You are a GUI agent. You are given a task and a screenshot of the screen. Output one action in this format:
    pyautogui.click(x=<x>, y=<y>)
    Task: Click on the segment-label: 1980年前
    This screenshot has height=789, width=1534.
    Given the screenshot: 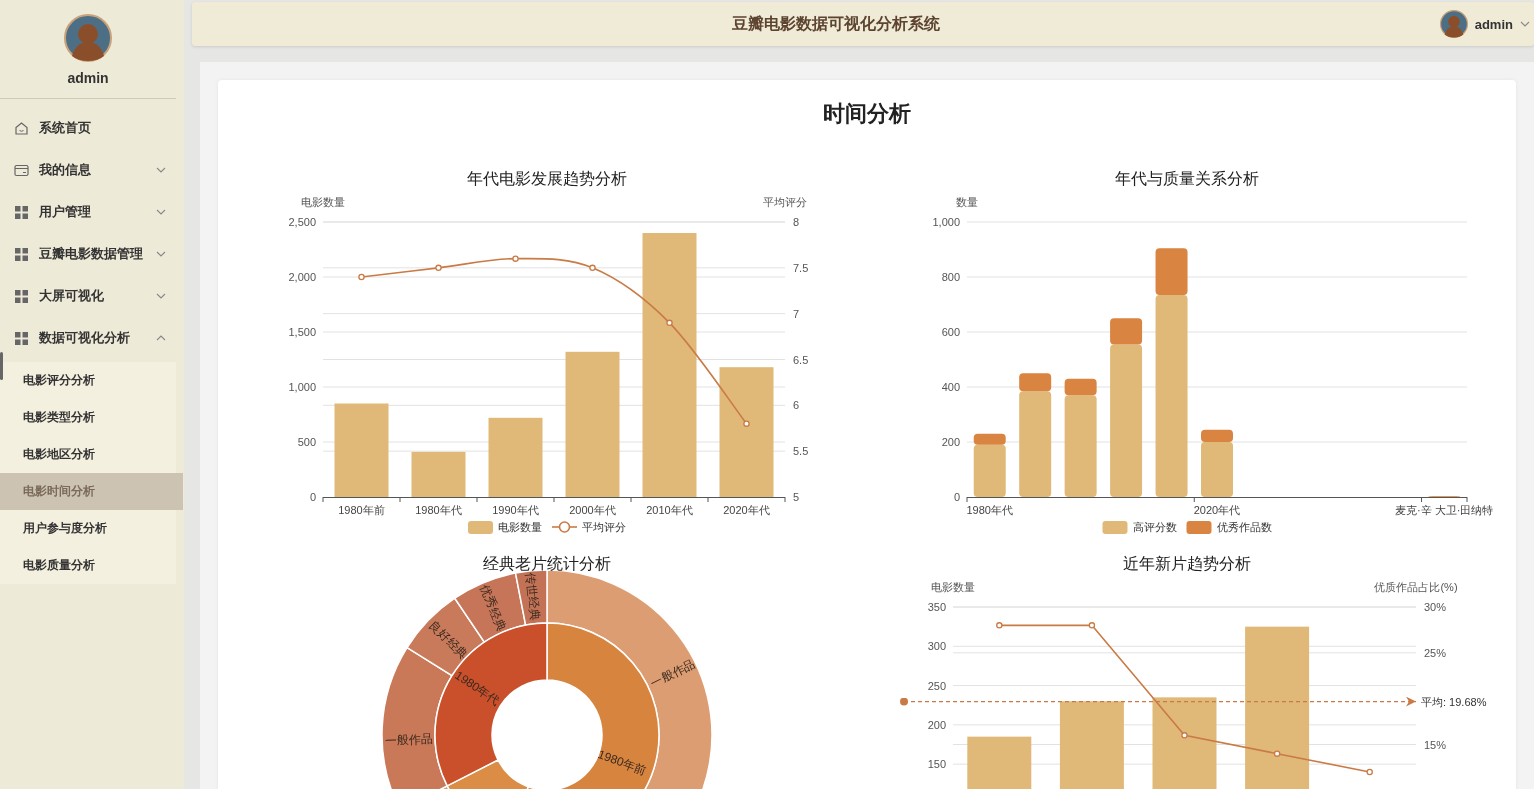 What is the action you would take?
    pyautogui.click(x=622, y=762)
    